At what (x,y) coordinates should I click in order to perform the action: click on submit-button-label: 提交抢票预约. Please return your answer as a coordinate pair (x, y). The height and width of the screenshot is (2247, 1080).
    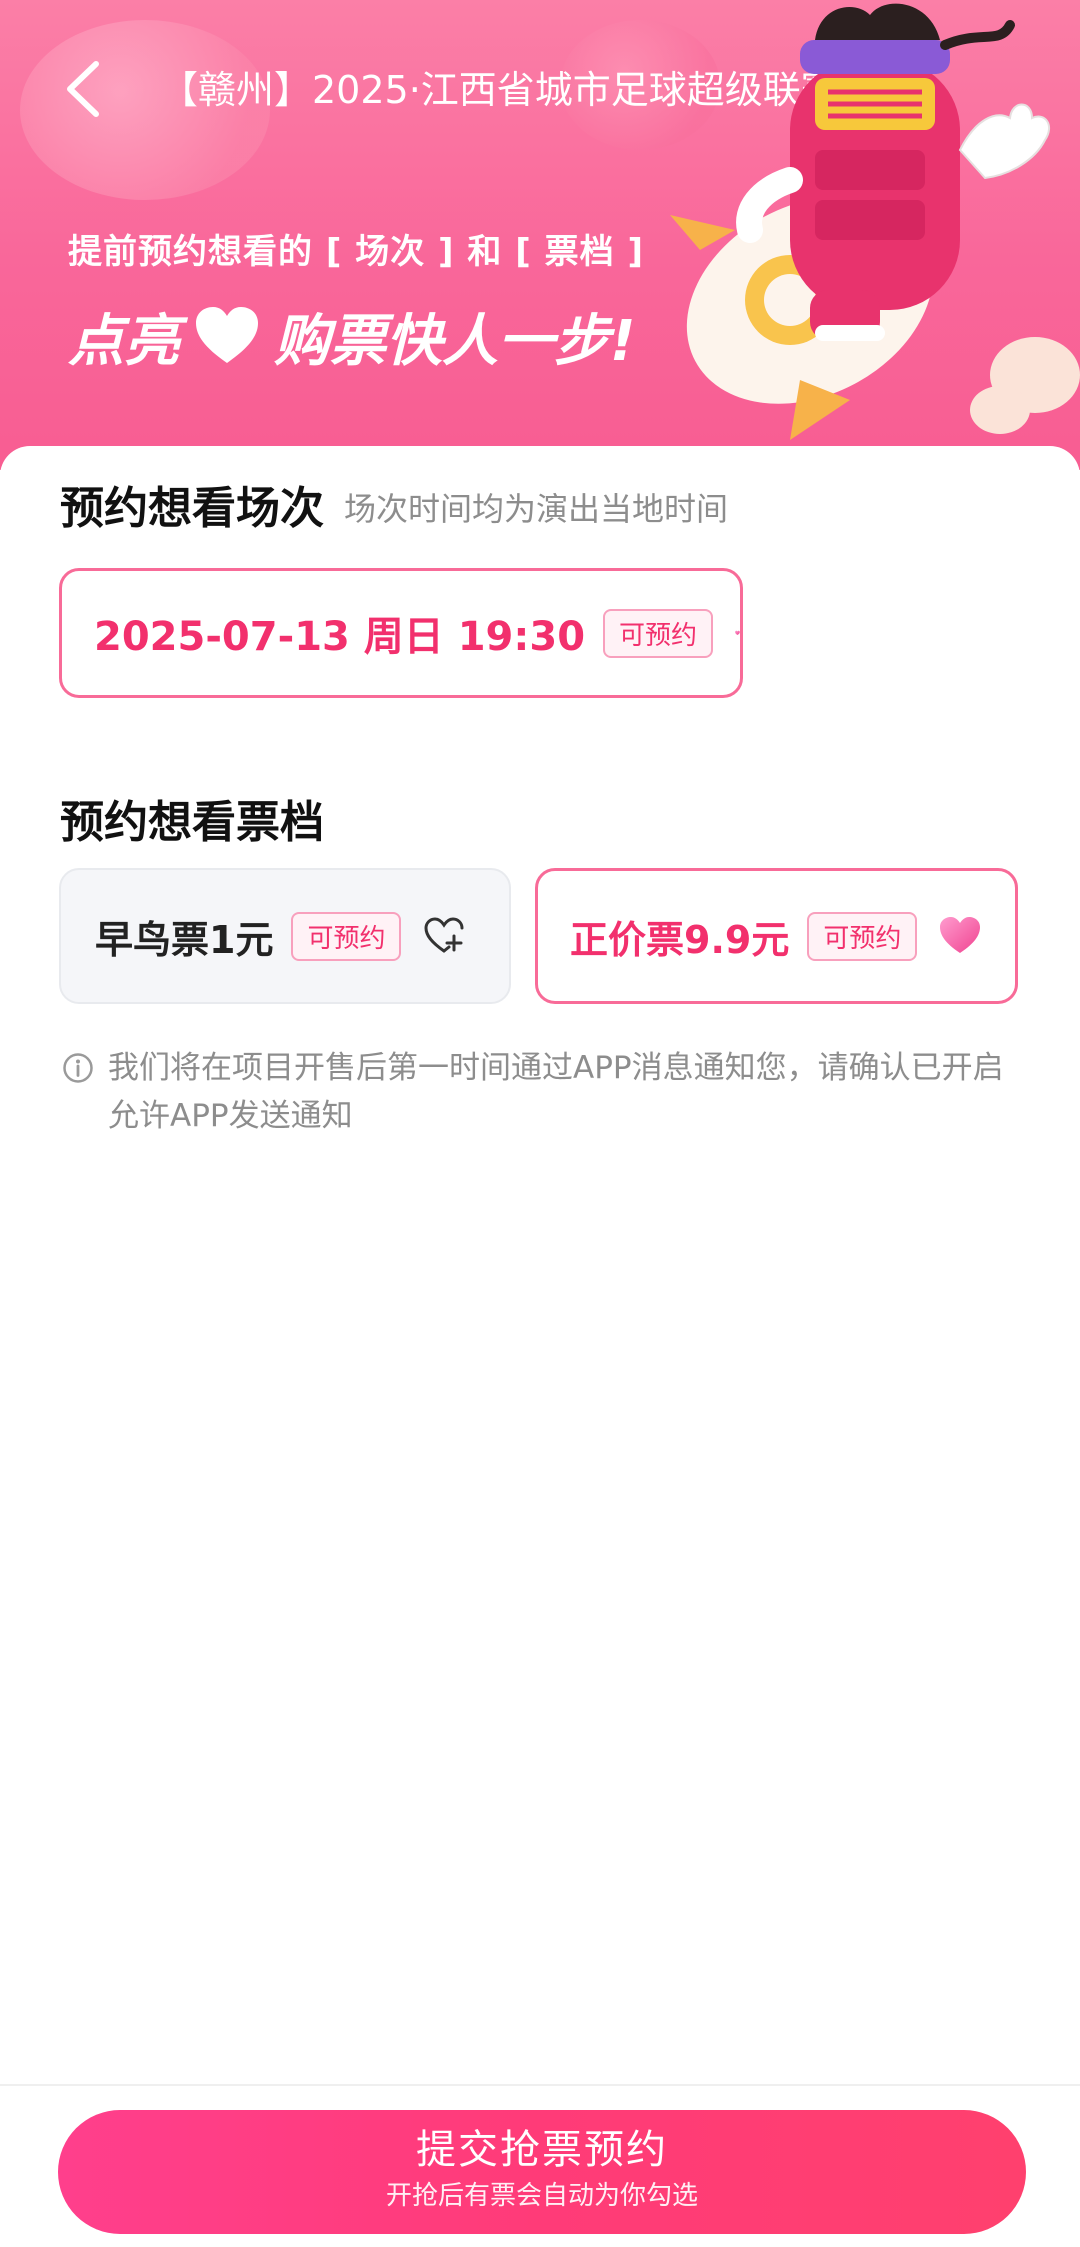
    Looking at the image, I should click on (542, 2150).